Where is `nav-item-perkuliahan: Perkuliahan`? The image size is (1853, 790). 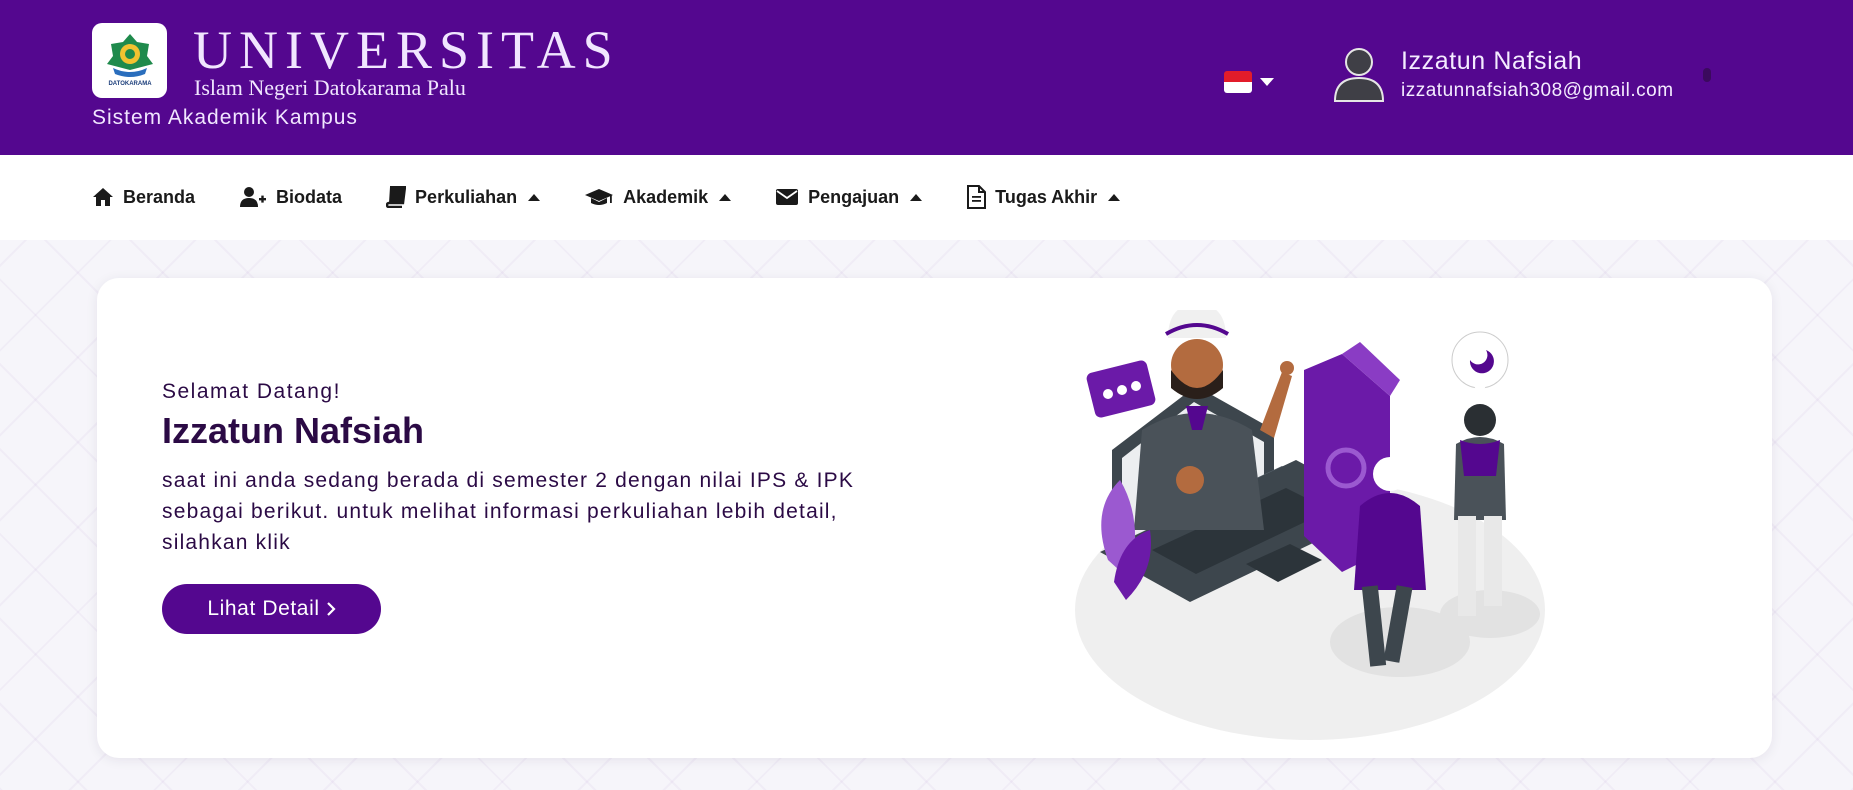
nav-item-perkuliahan: Perkuliahan is located at coordinates (463, 197).